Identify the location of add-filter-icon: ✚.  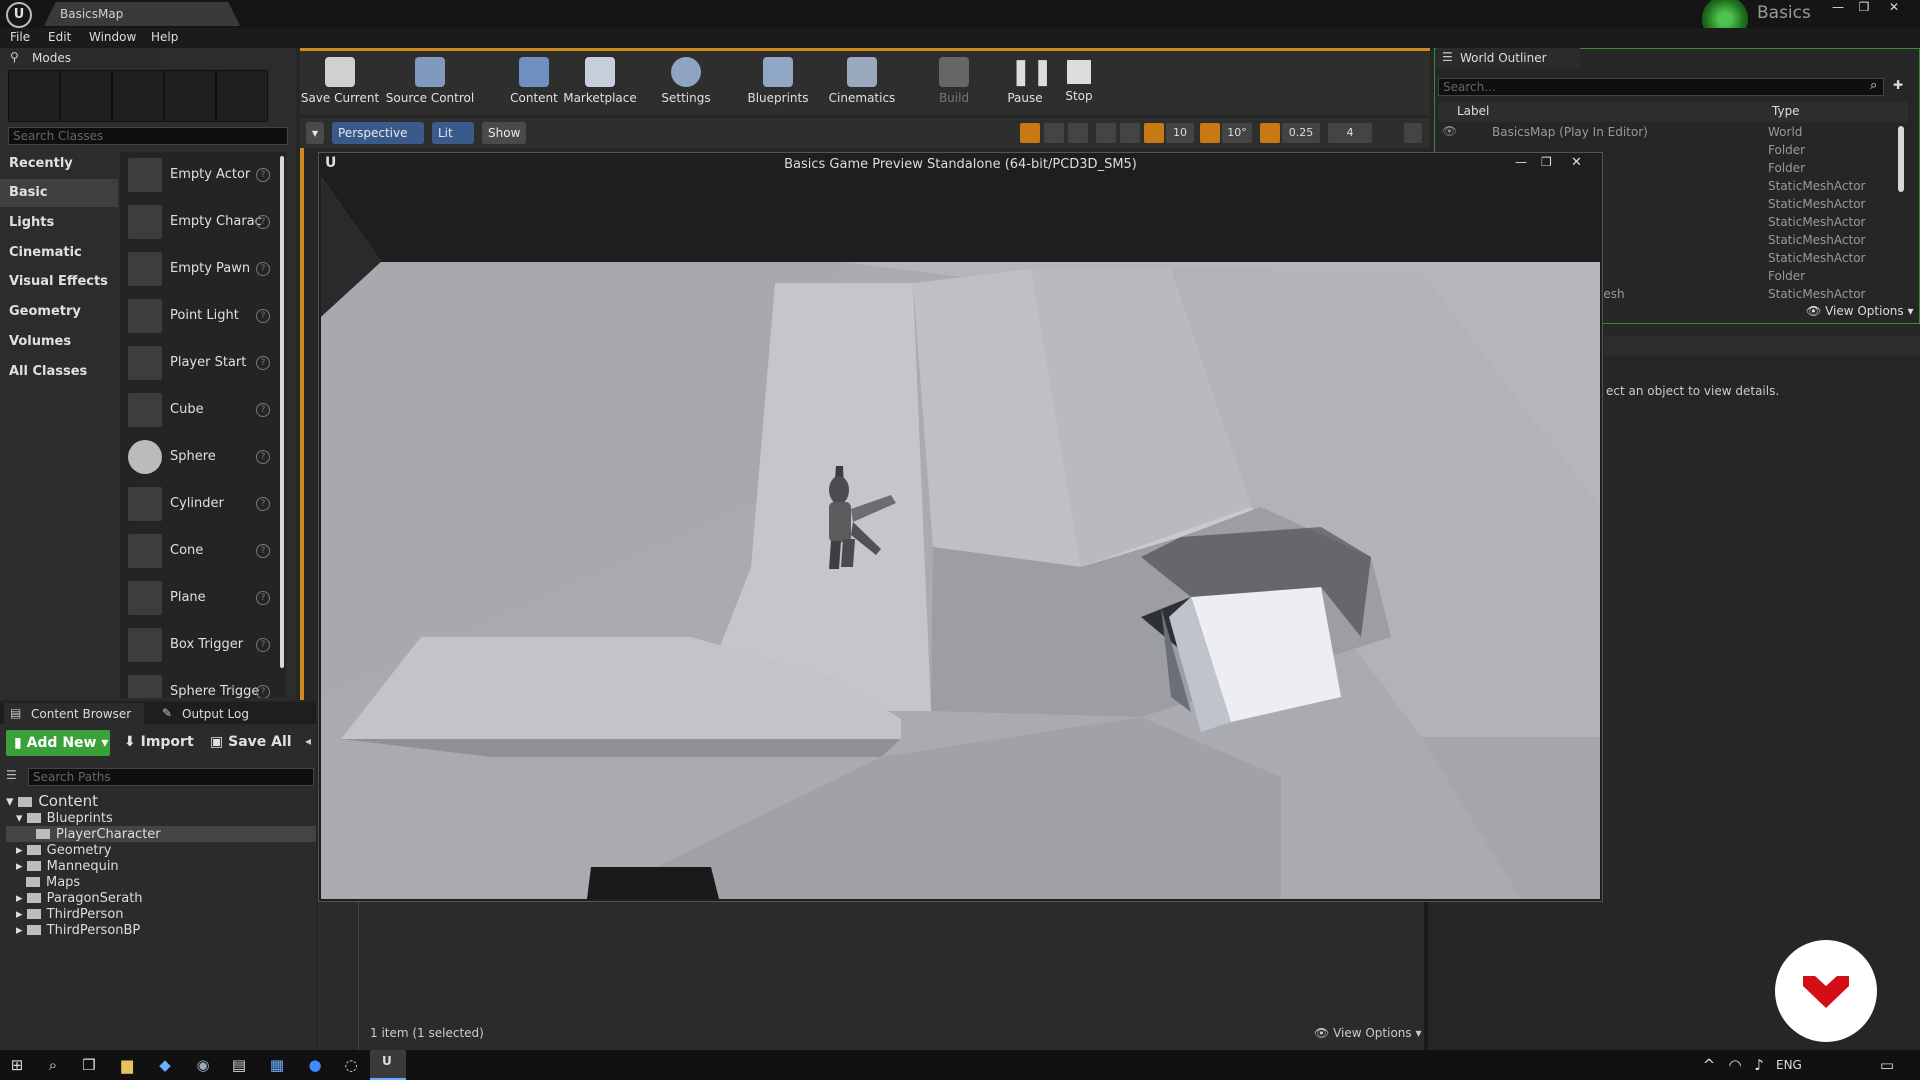
(1898, 85).